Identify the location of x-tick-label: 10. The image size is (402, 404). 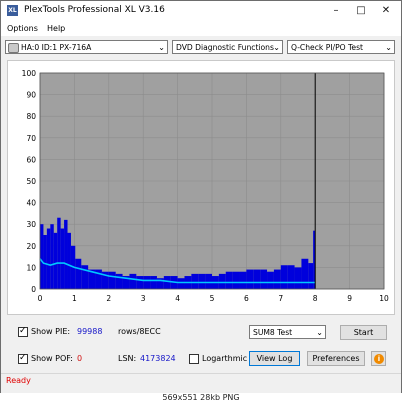
(384, 298).